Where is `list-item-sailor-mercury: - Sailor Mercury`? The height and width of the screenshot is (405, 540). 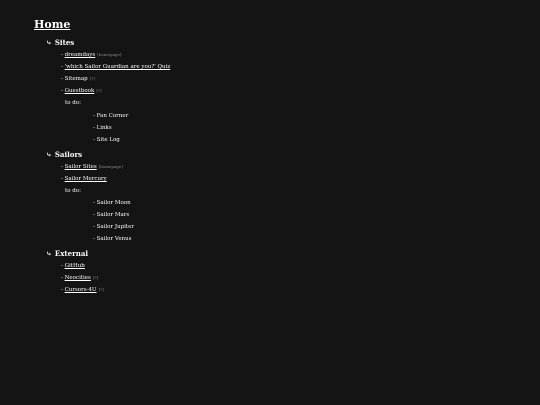
list-item-sailor-mercury: - Sailor Mercury is located at coordinates (84, 179).